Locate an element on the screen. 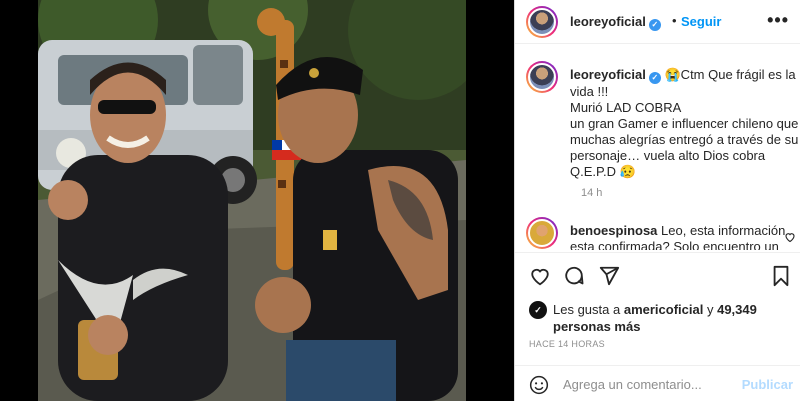  post-comment-button: Publicar is located at coordinates (767, 384).